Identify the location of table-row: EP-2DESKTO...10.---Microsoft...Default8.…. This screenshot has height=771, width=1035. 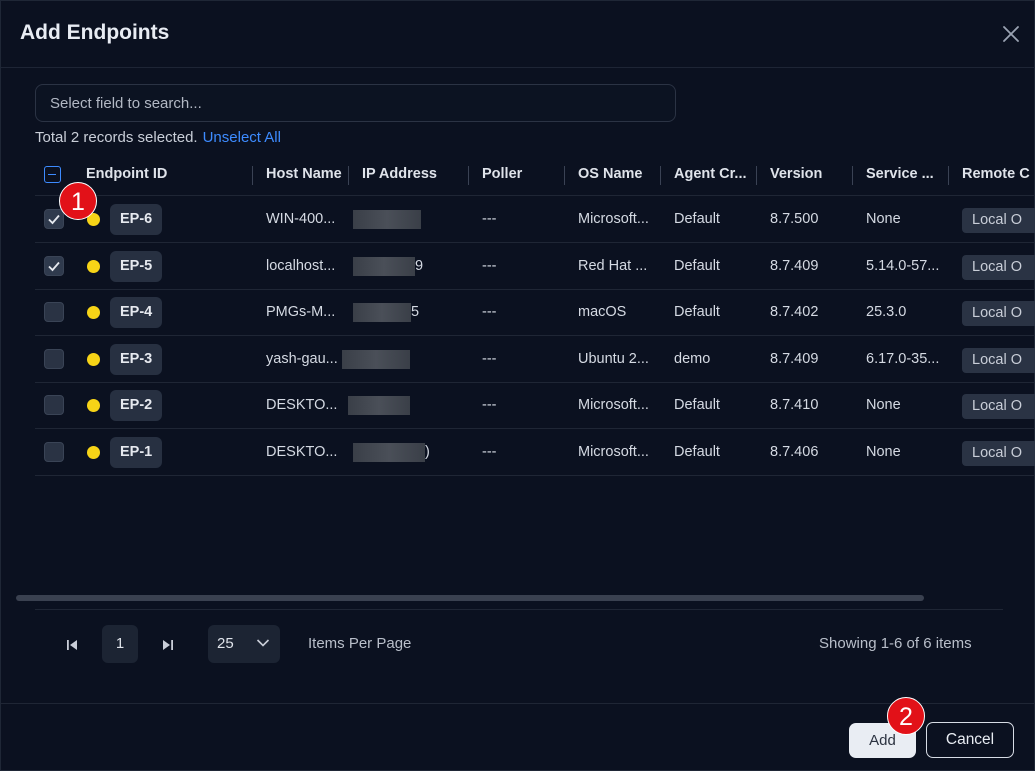
(535, 405).